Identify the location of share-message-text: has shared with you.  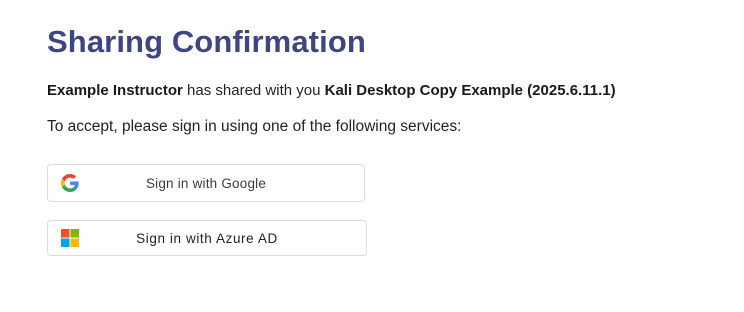
(253, 90).